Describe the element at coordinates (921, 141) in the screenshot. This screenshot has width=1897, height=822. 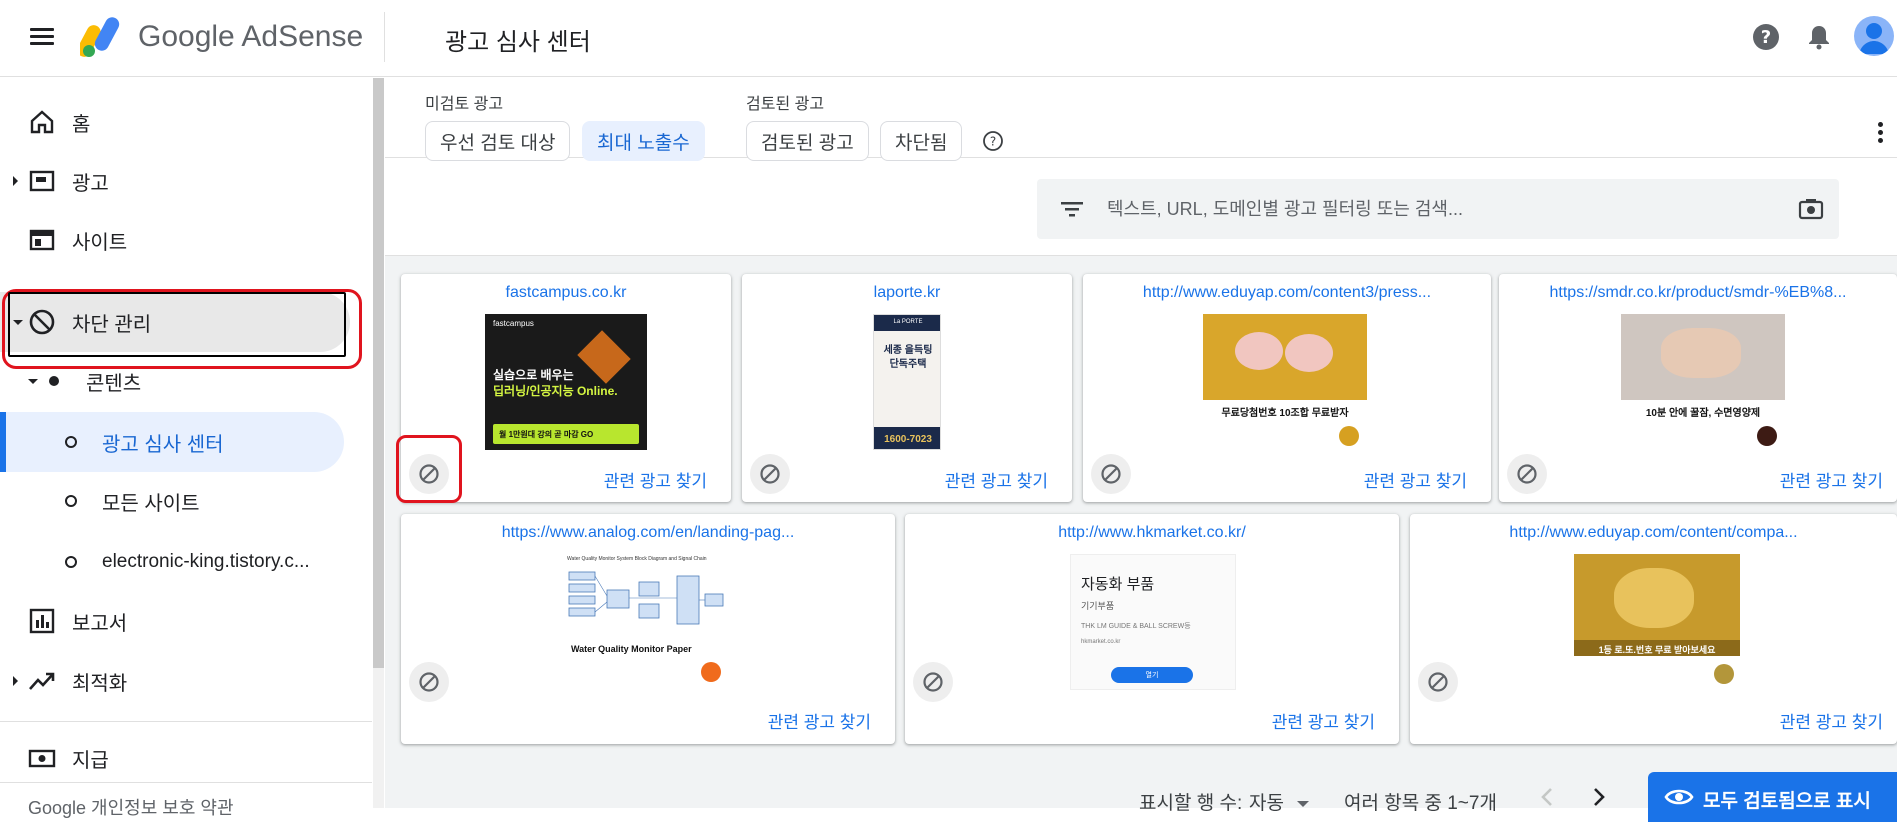
I see `chip-blocked: 차단됨` at that location.